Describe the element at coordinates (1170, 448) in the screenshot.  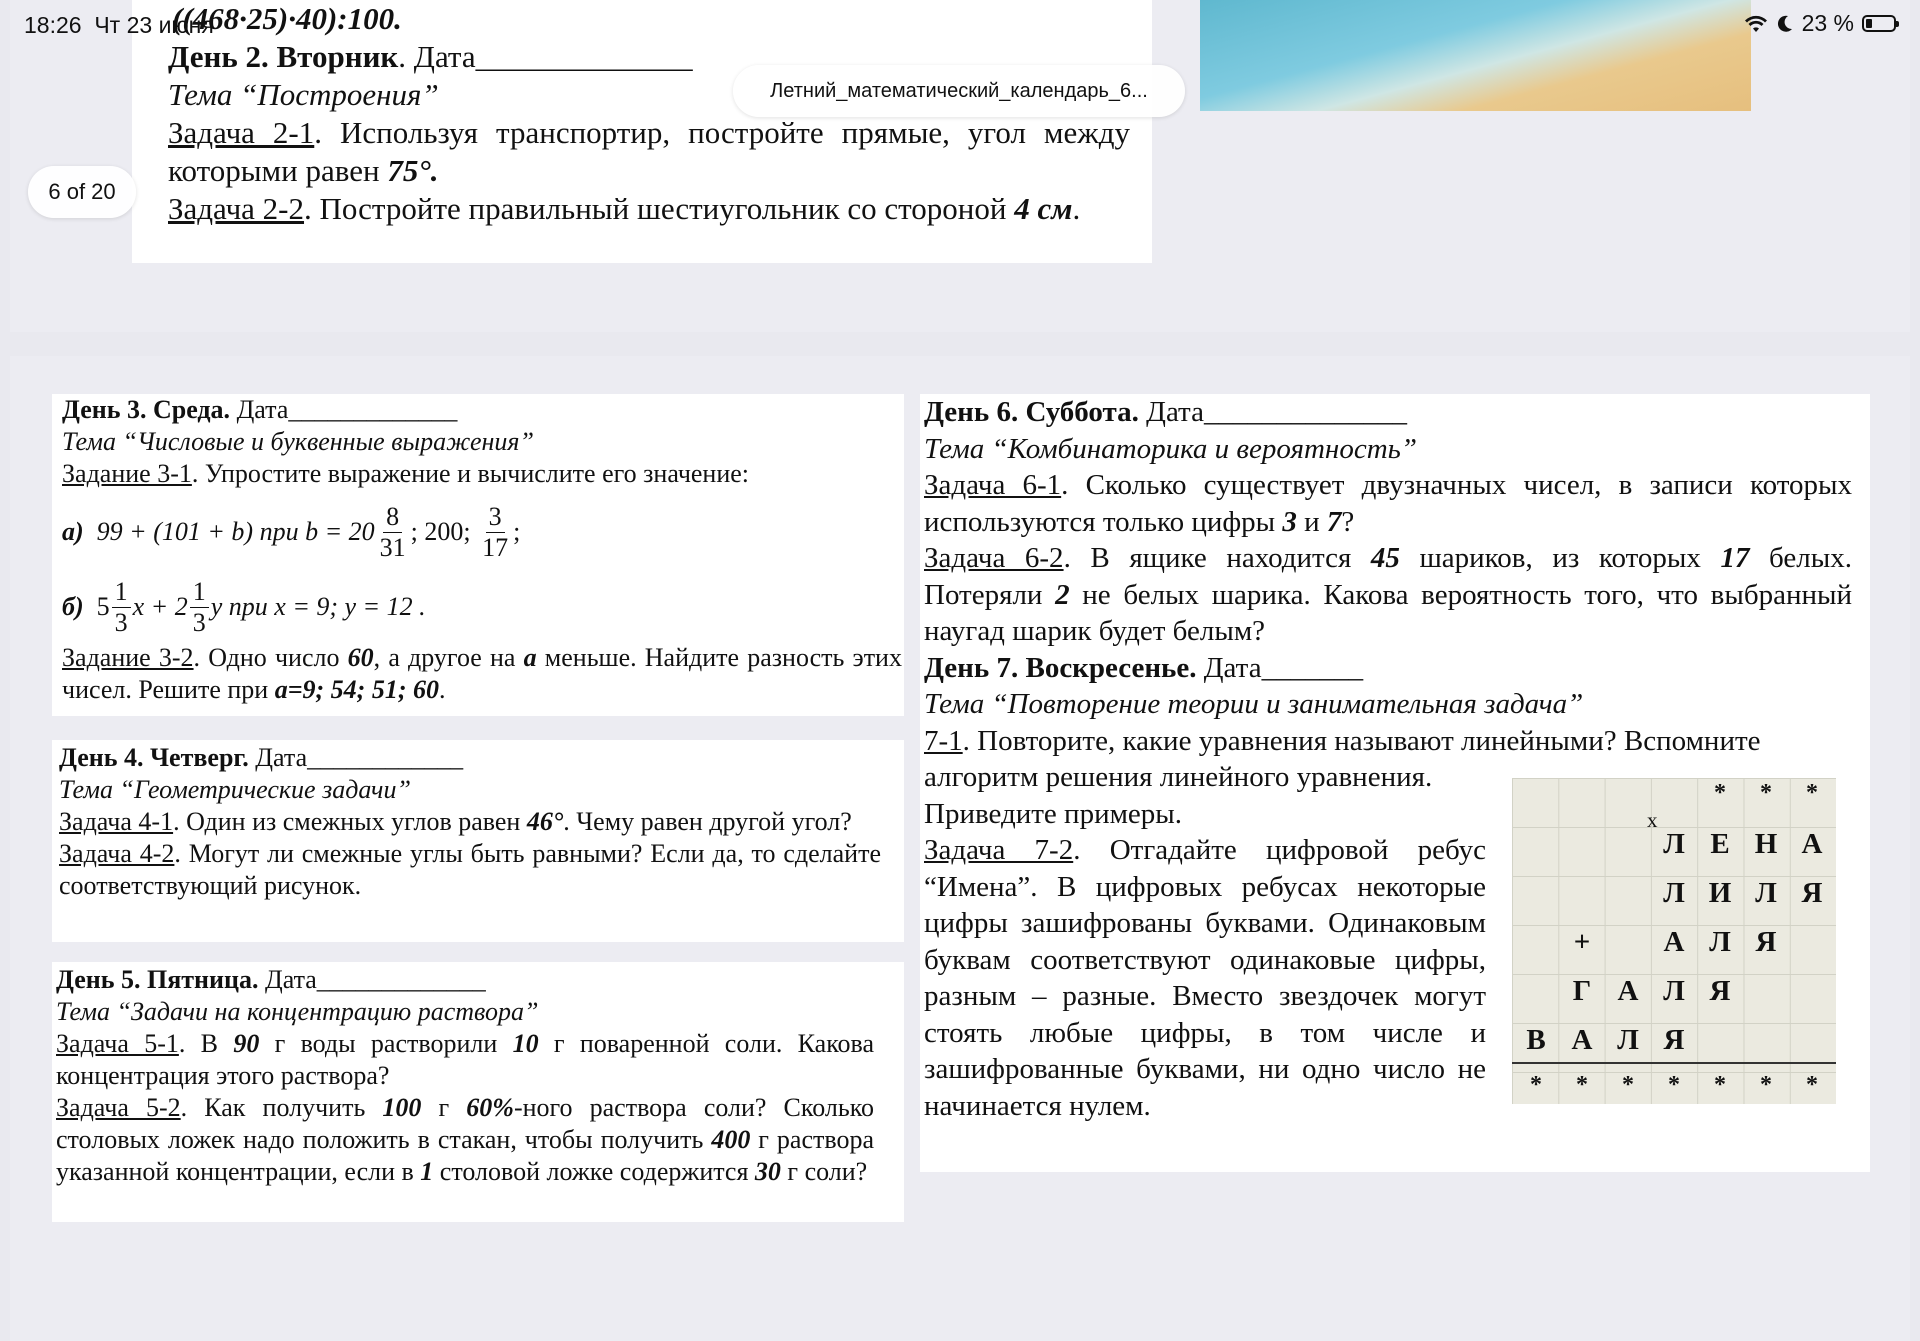
I see `day6-theme: Тема “Комбинаторика и вероятность”` at that location.